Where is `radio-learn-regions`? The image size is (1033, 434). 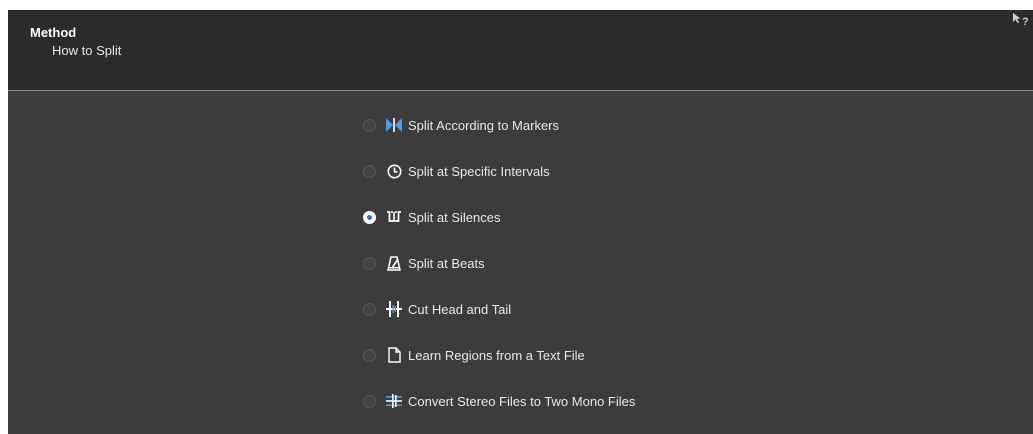
radio-learn-regions is located at coordinates (369, 355).